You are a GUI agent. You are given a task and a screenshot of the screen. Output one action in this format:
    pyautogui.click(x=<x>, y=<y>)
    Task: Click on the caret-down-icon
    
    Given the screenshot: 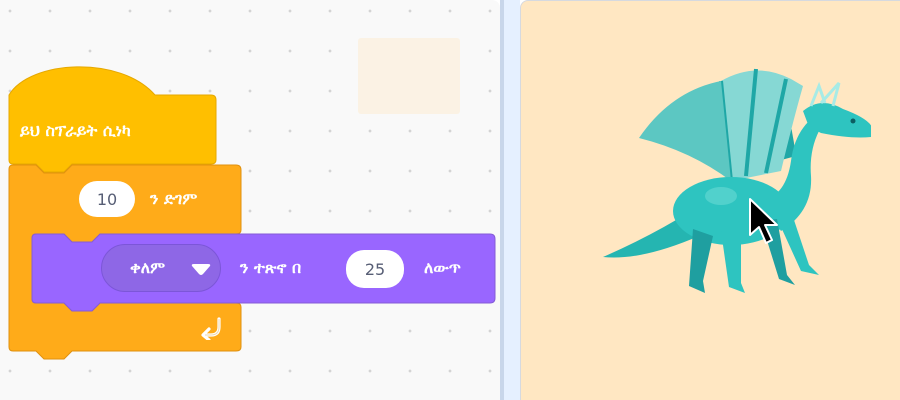 What is the action you would take?
    pyautogui.click(x=201, y=269)
    